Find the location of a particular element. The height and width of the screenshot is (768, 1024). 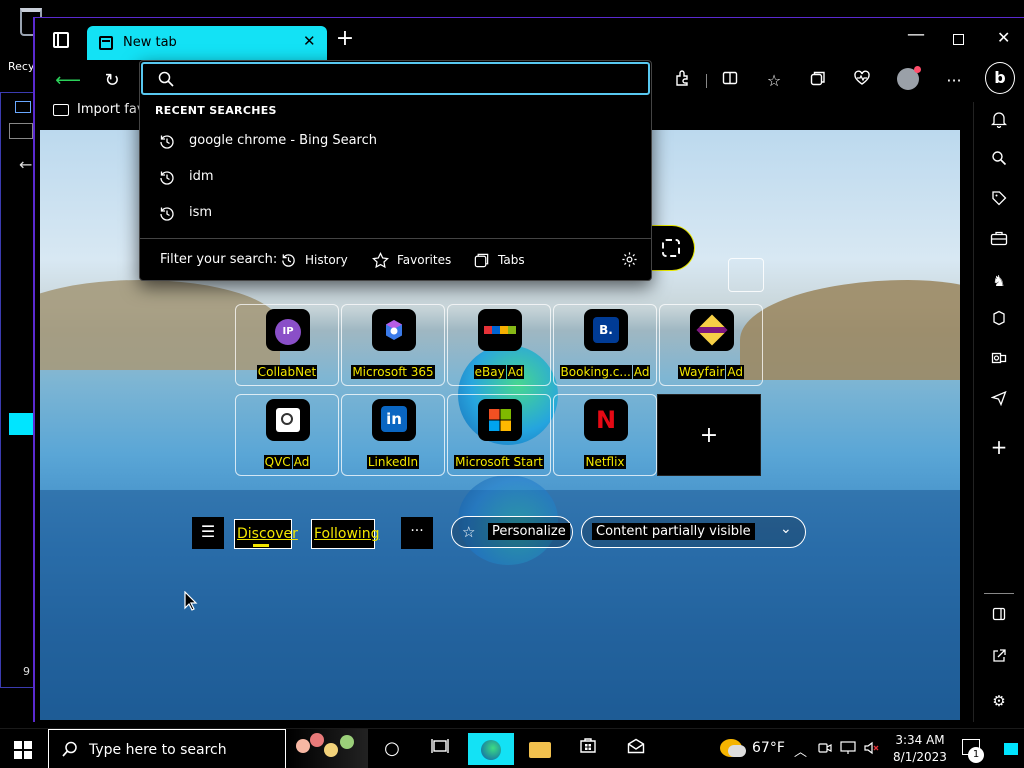

extensions-icon is located at coordinates (682, 81).